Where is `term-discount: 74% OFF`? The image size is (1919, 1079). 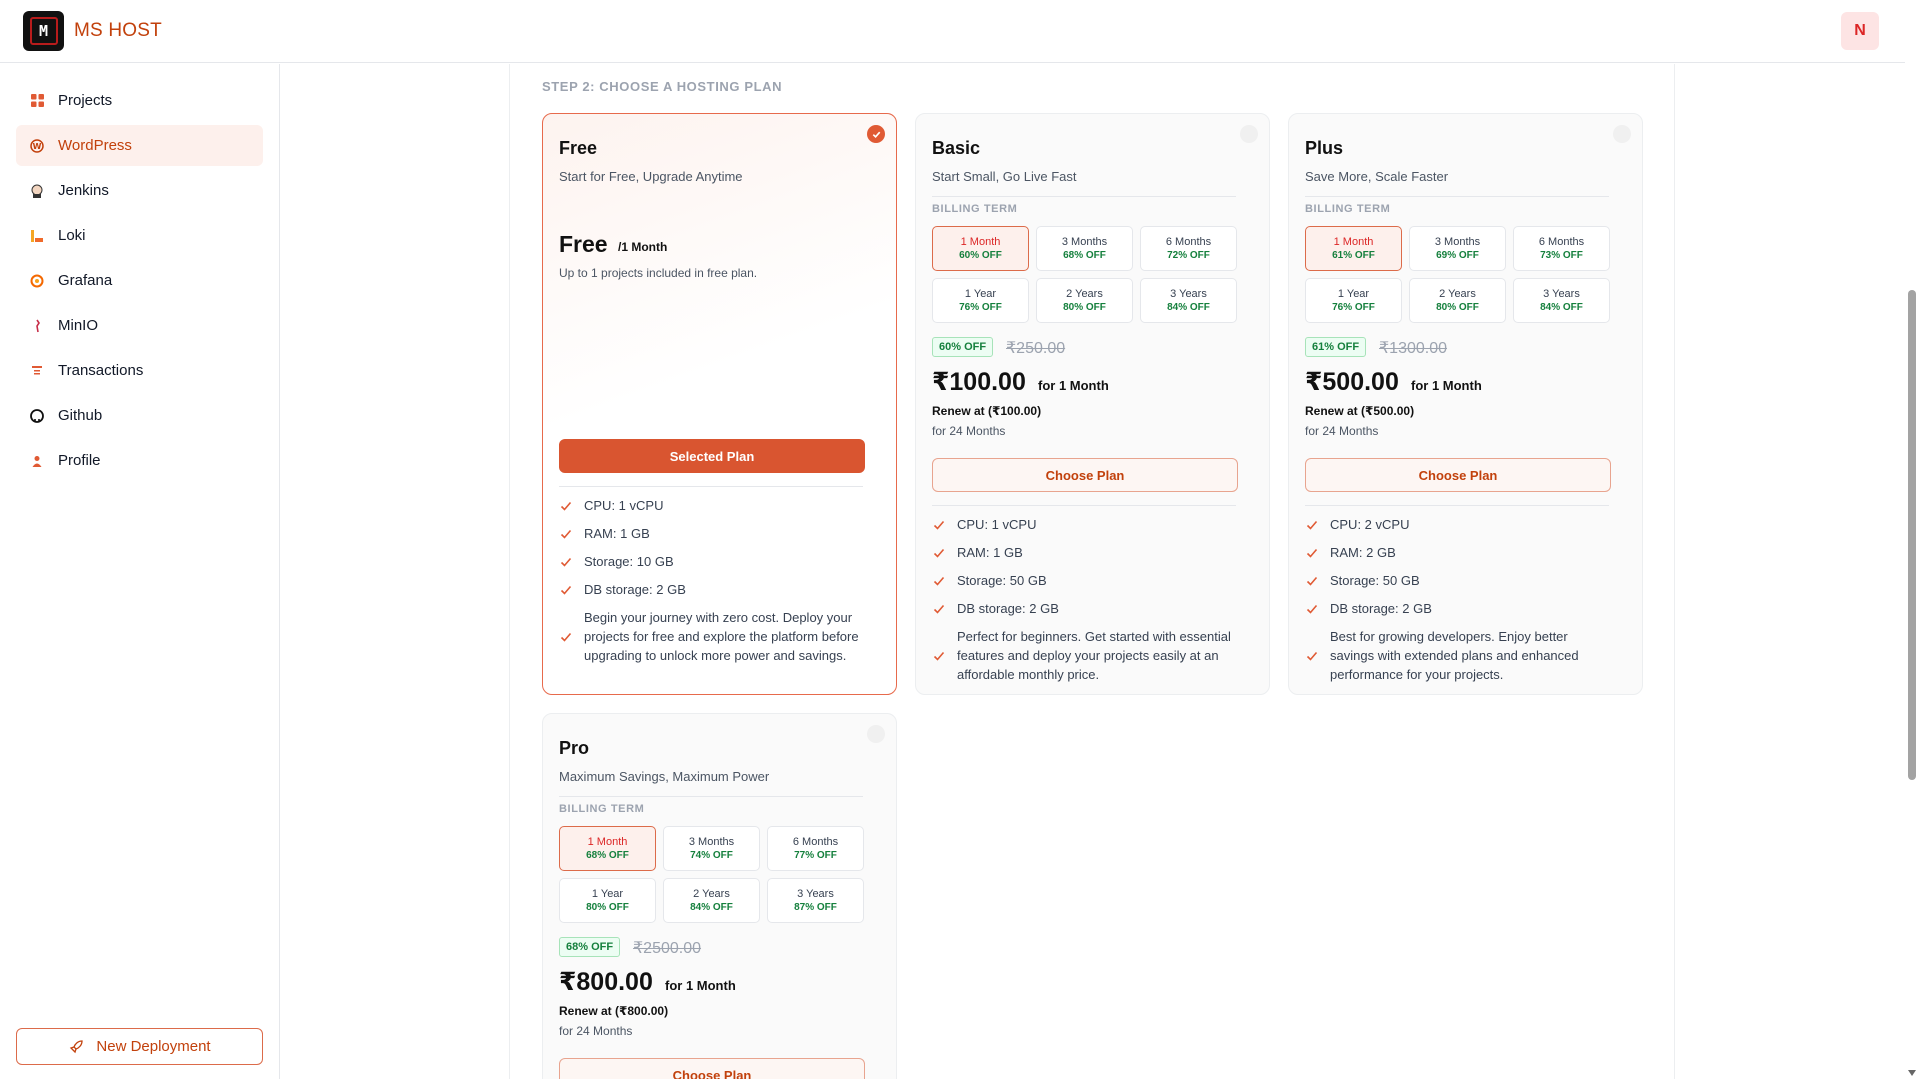
term-discount: 74% OFF is located at coordinates (711, 855).